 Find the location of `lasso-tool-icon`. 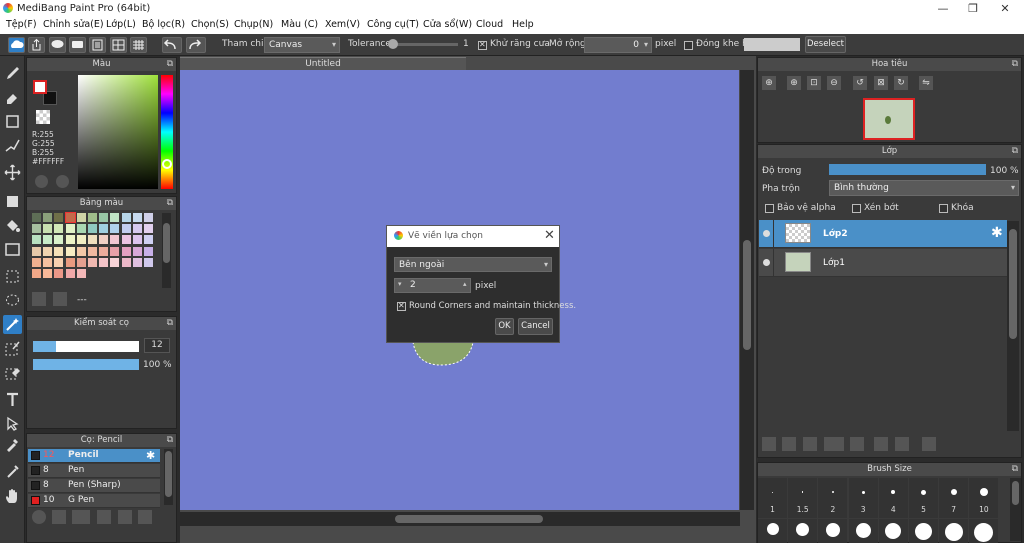

lasso-tool-icon is located at coordinates (12, 300).